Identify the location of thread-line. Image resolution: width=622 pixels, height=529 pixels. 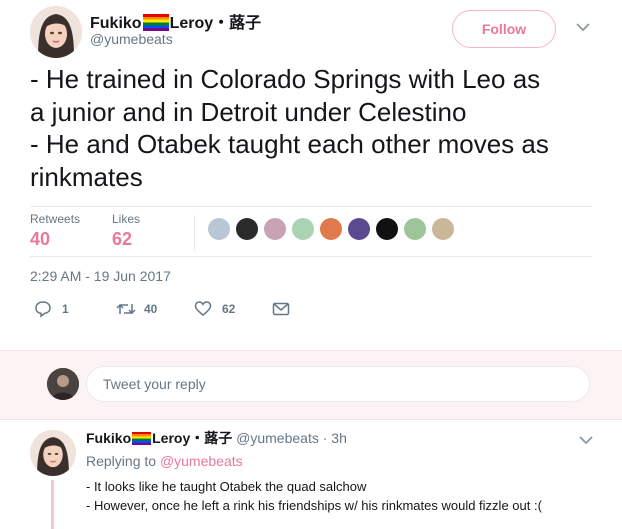
(52, 504).